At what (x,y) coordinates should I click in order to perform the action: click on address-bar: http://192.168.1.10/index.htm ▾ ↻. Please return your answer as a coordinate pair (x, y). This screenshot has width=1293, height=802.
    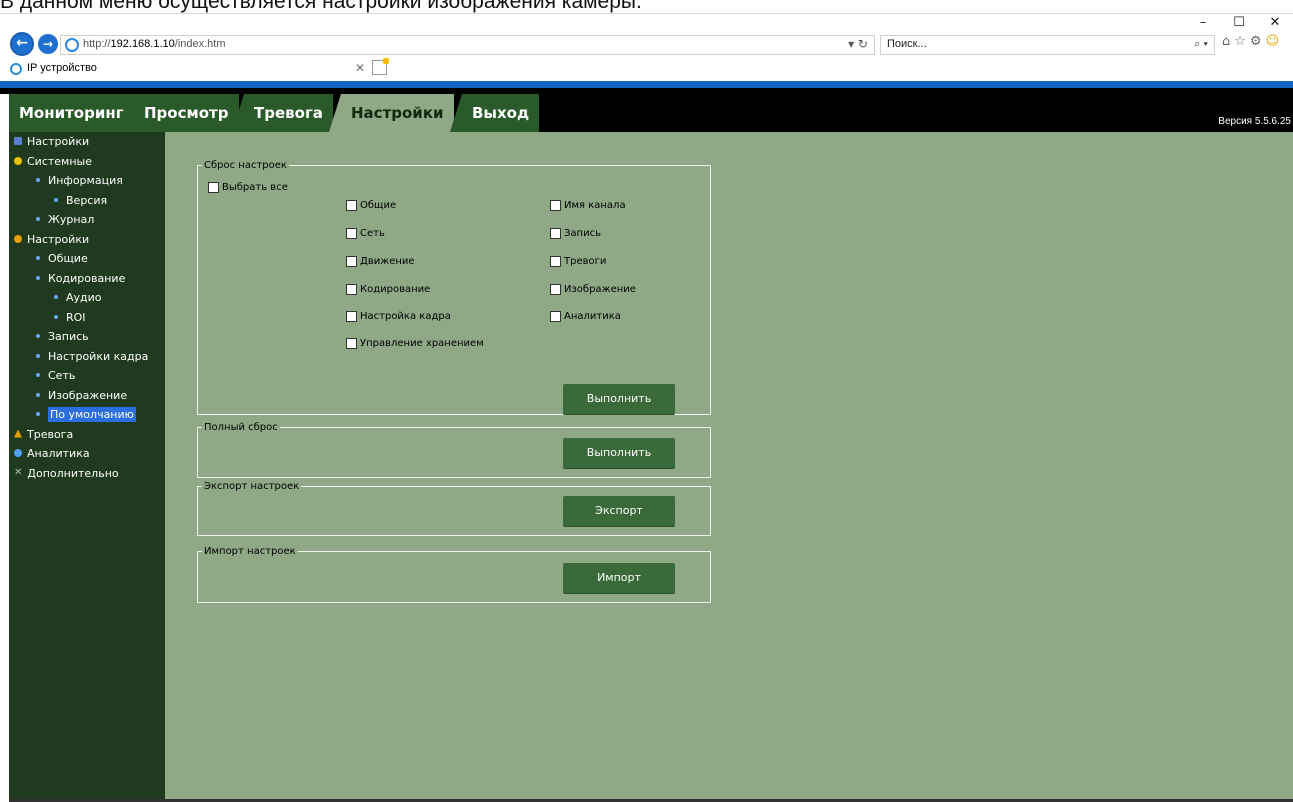
    Looking at the image, I should click on (467, 45).